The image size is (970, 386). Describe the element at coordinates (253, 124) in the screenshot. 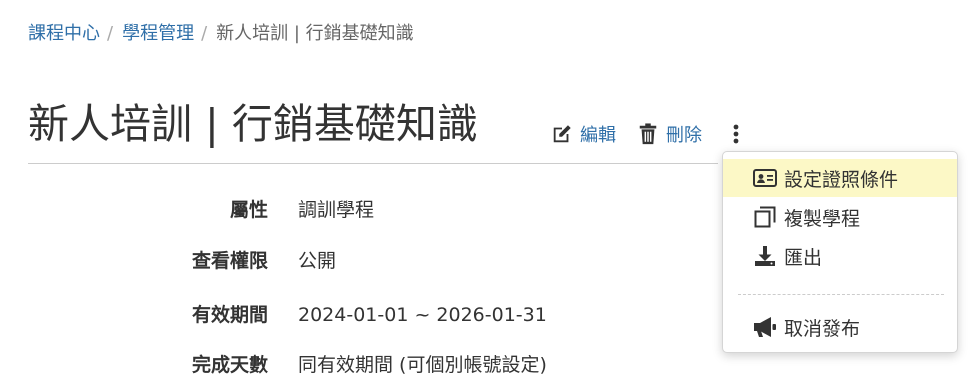

I see `page-title: 新人培訓 | 行銷基礎知識` at that location.